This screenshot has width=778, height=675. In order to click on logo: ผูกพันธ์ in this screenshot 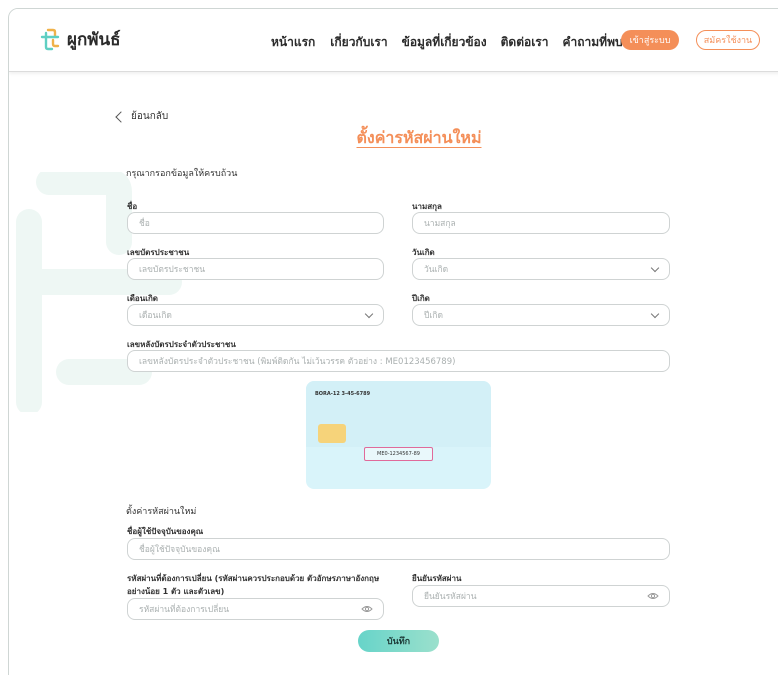, I will do `click(79, 39)`.